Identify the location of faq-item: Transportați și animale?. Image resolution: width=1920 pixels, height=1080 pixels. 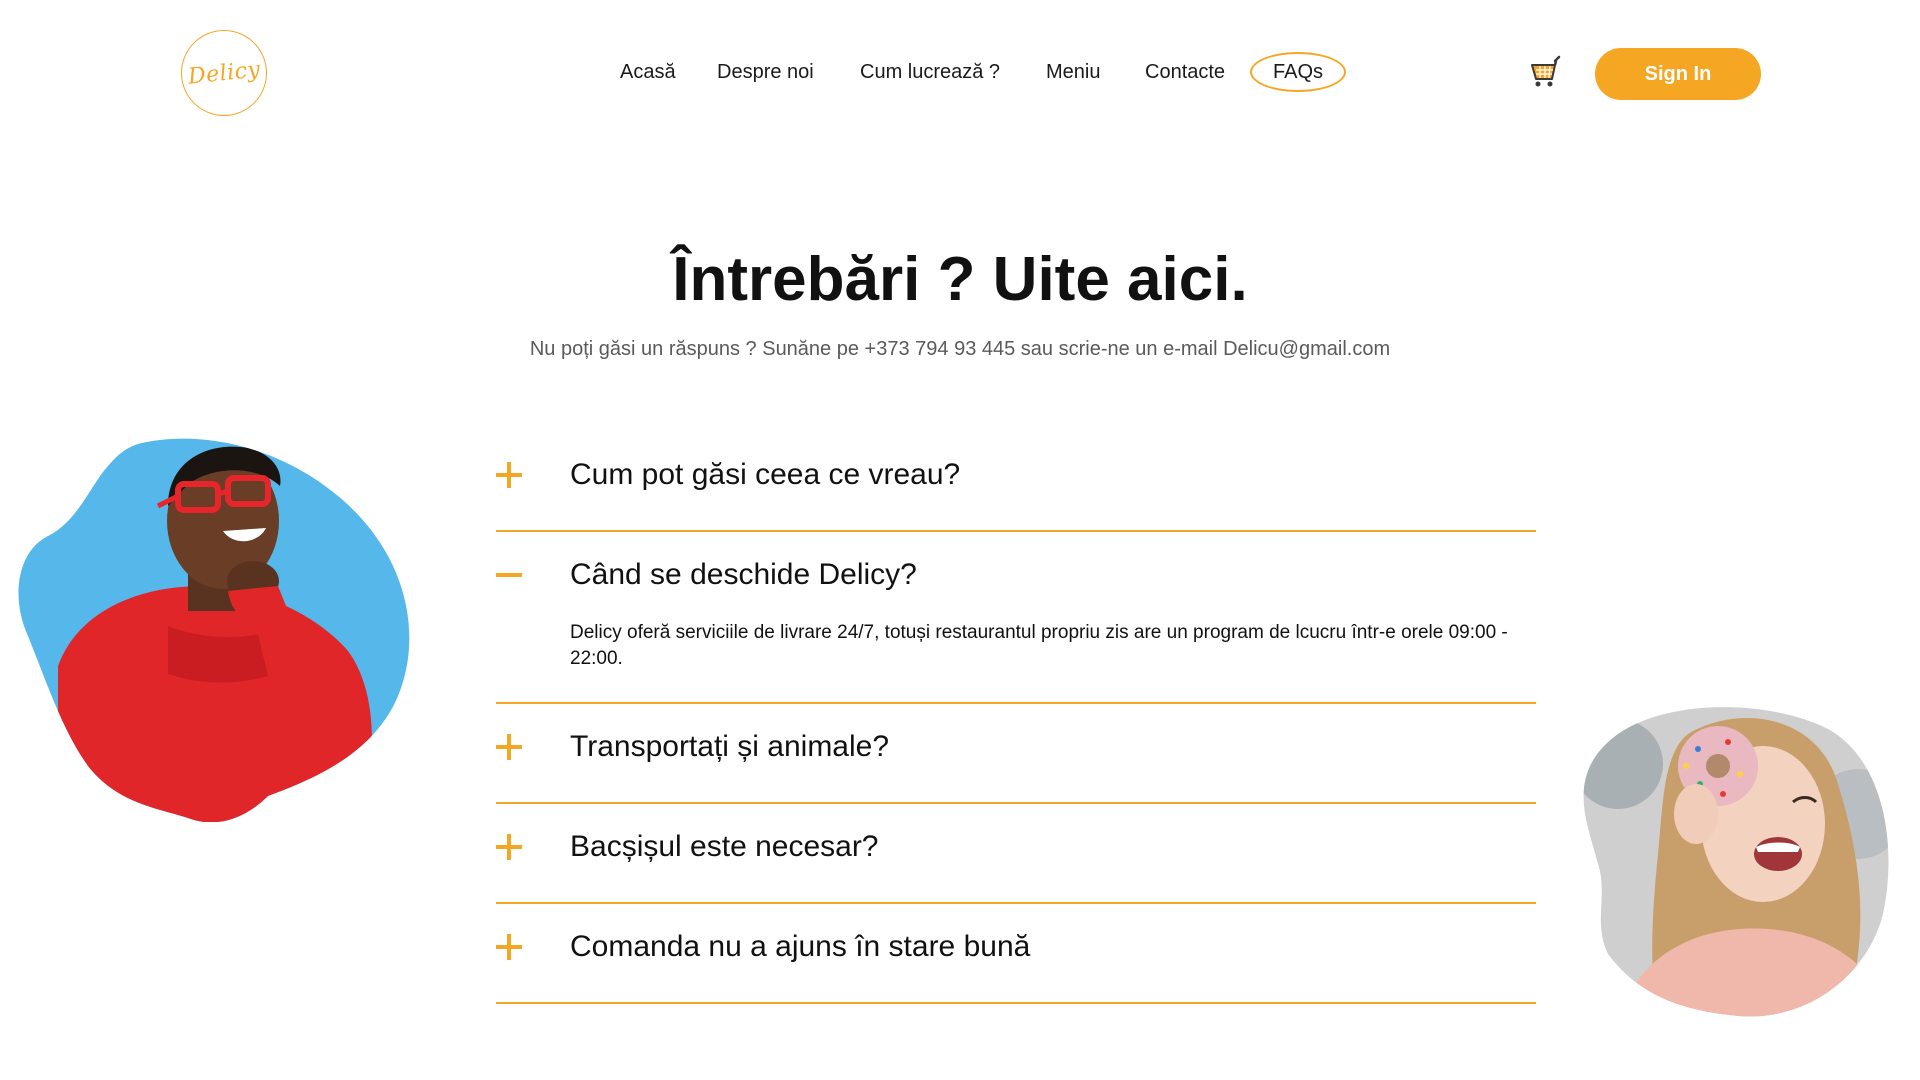
(1016, 754).